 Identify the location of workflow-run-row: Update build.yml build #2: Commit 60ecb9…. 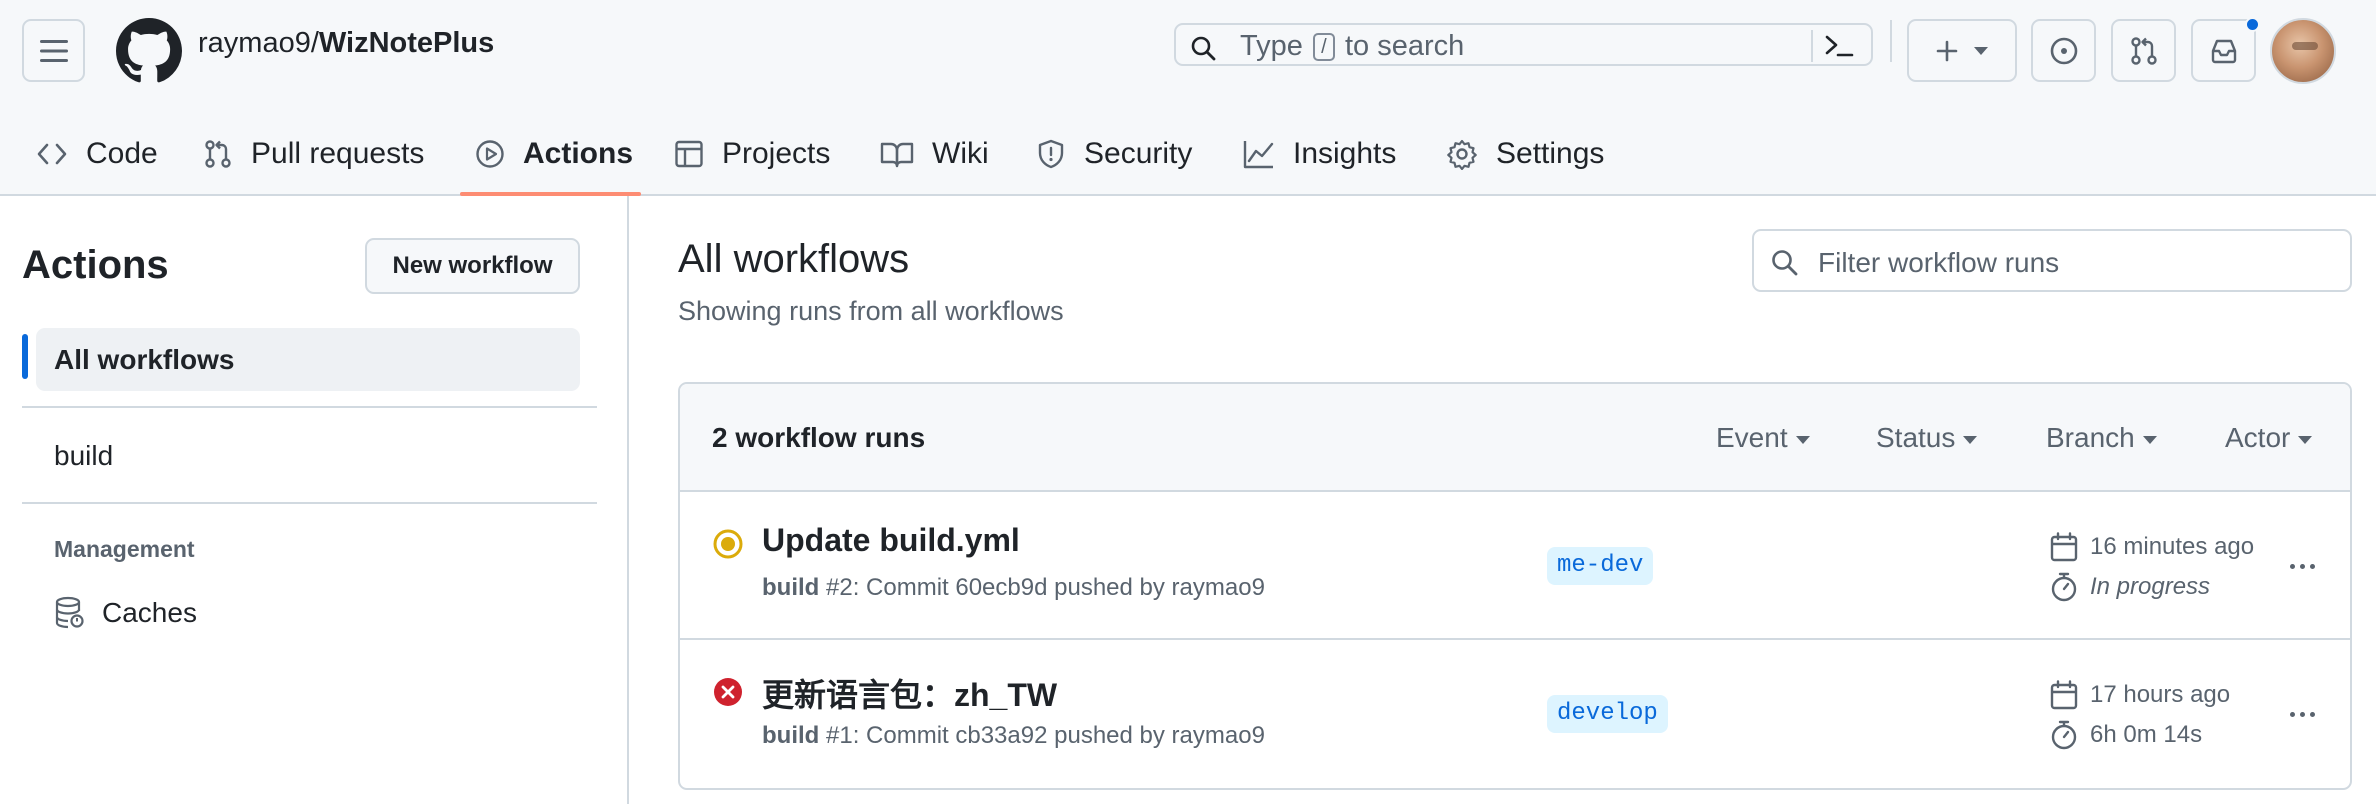
(1515, 566).